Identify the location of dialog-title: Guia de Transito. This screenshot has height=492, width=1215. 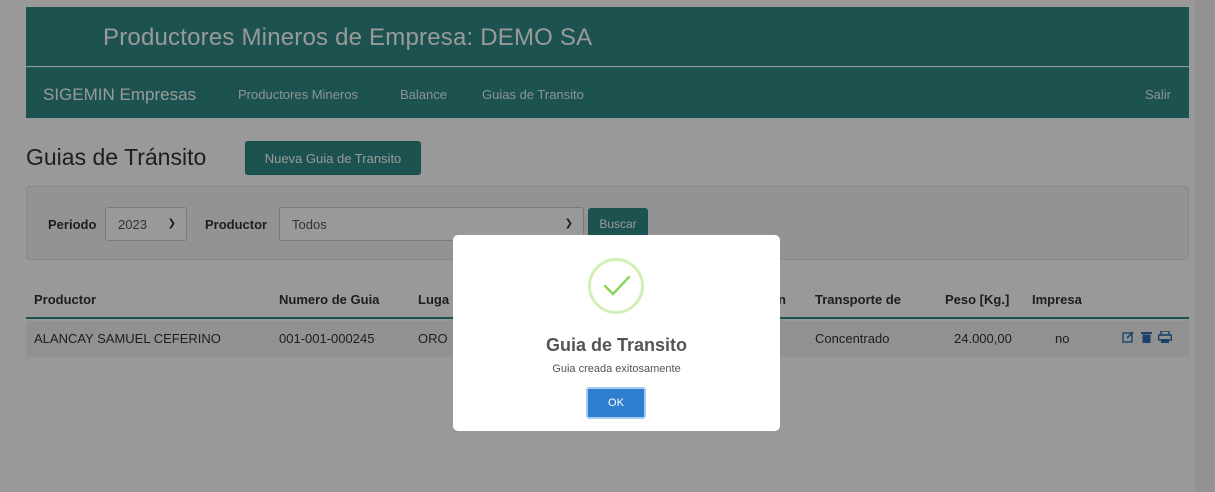
(616, 345).